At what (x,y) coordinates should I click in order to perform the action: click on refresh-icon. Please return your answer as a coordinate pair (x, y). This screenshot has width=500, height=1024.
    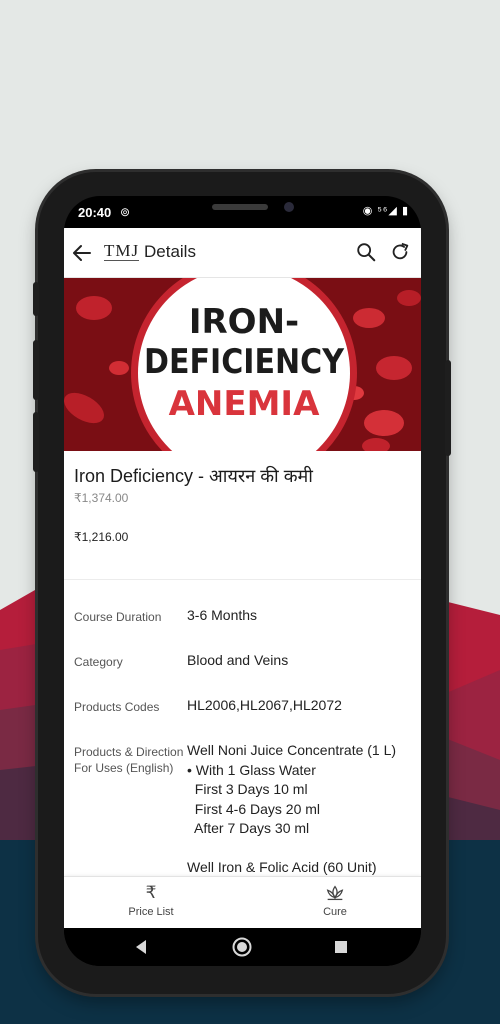
    Looking at the image, I should click on (400, 252).